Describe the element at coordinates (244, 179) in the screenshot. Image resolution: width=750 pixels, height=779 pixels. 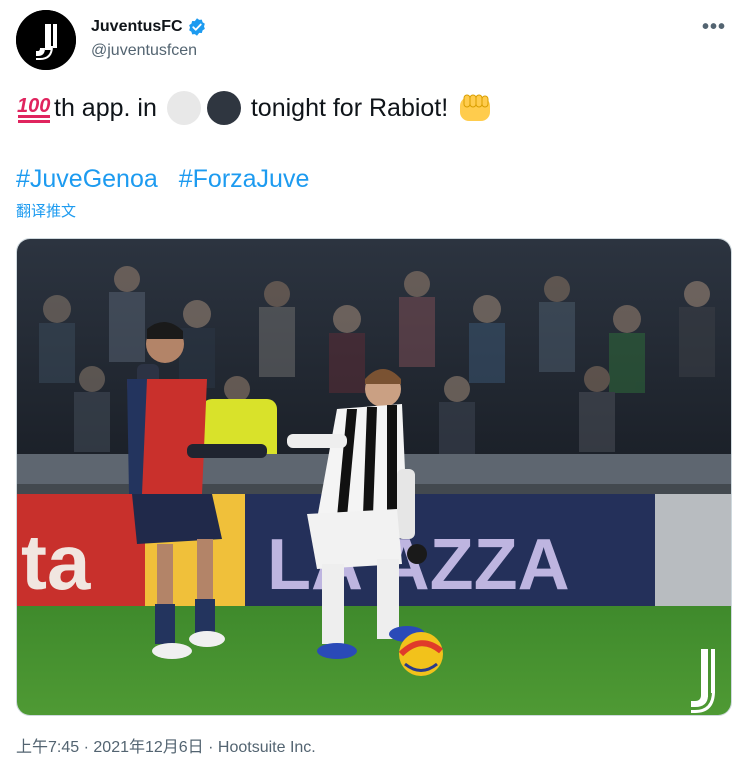
I see `hashtag-link: #ForzaJuve` at that location.